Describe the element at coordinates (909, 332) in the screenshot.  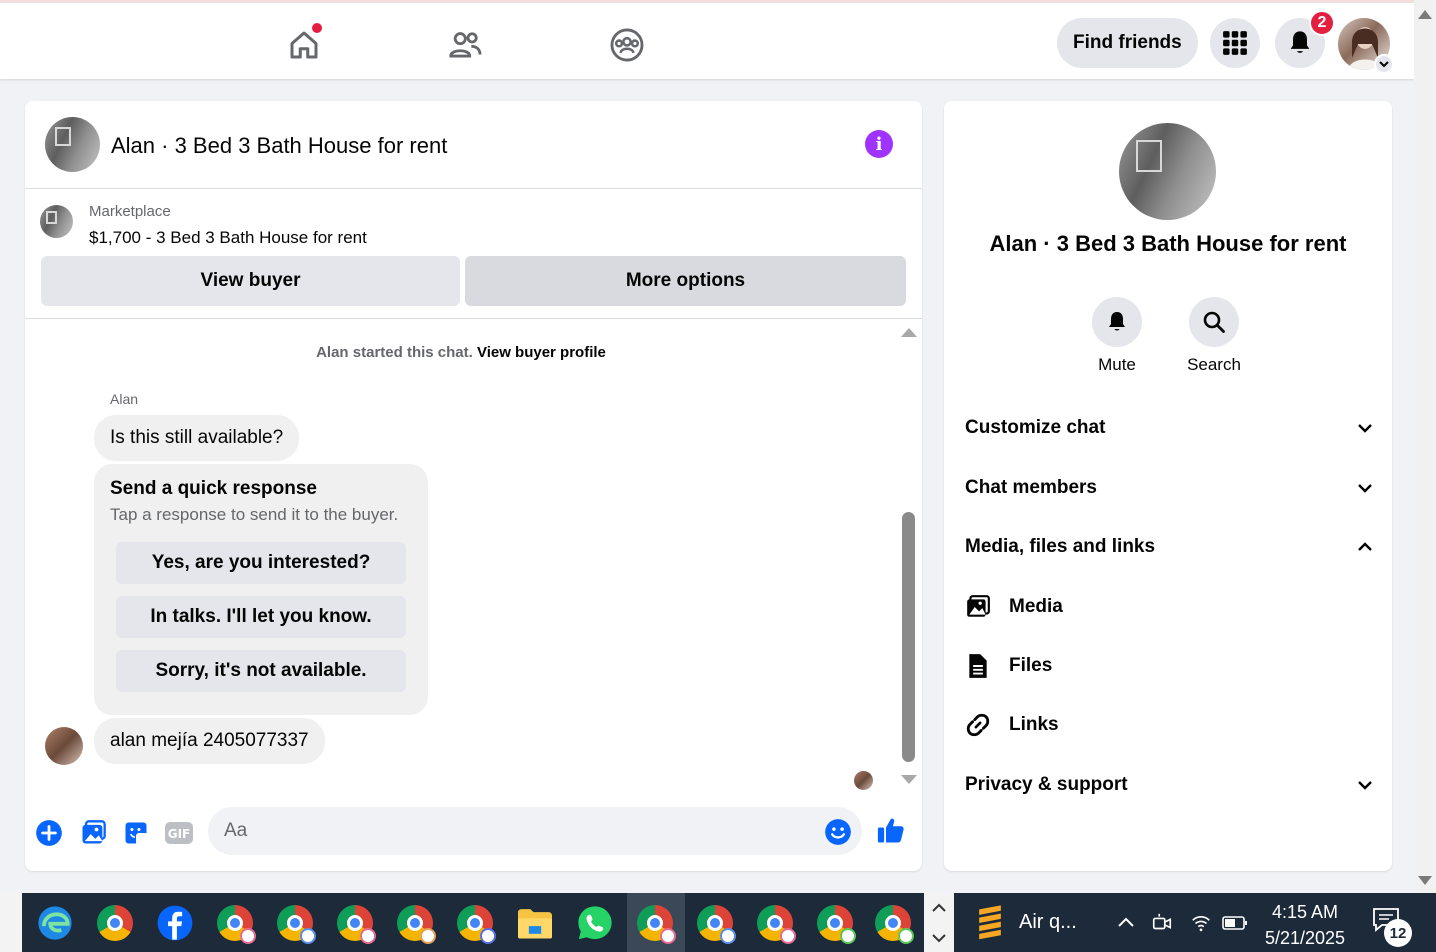
I see `thread-scroll-up-icon` at that location.